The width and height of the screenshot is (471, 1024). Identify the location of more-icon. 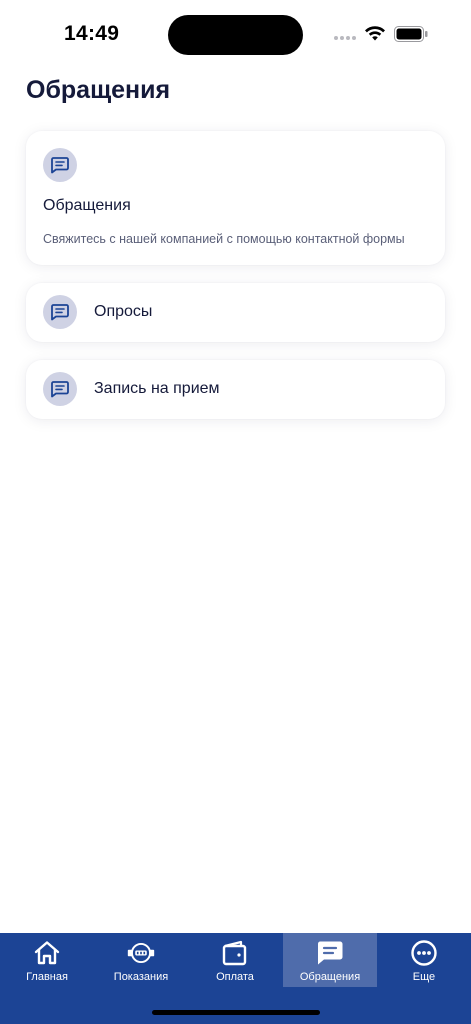
(424, 953).